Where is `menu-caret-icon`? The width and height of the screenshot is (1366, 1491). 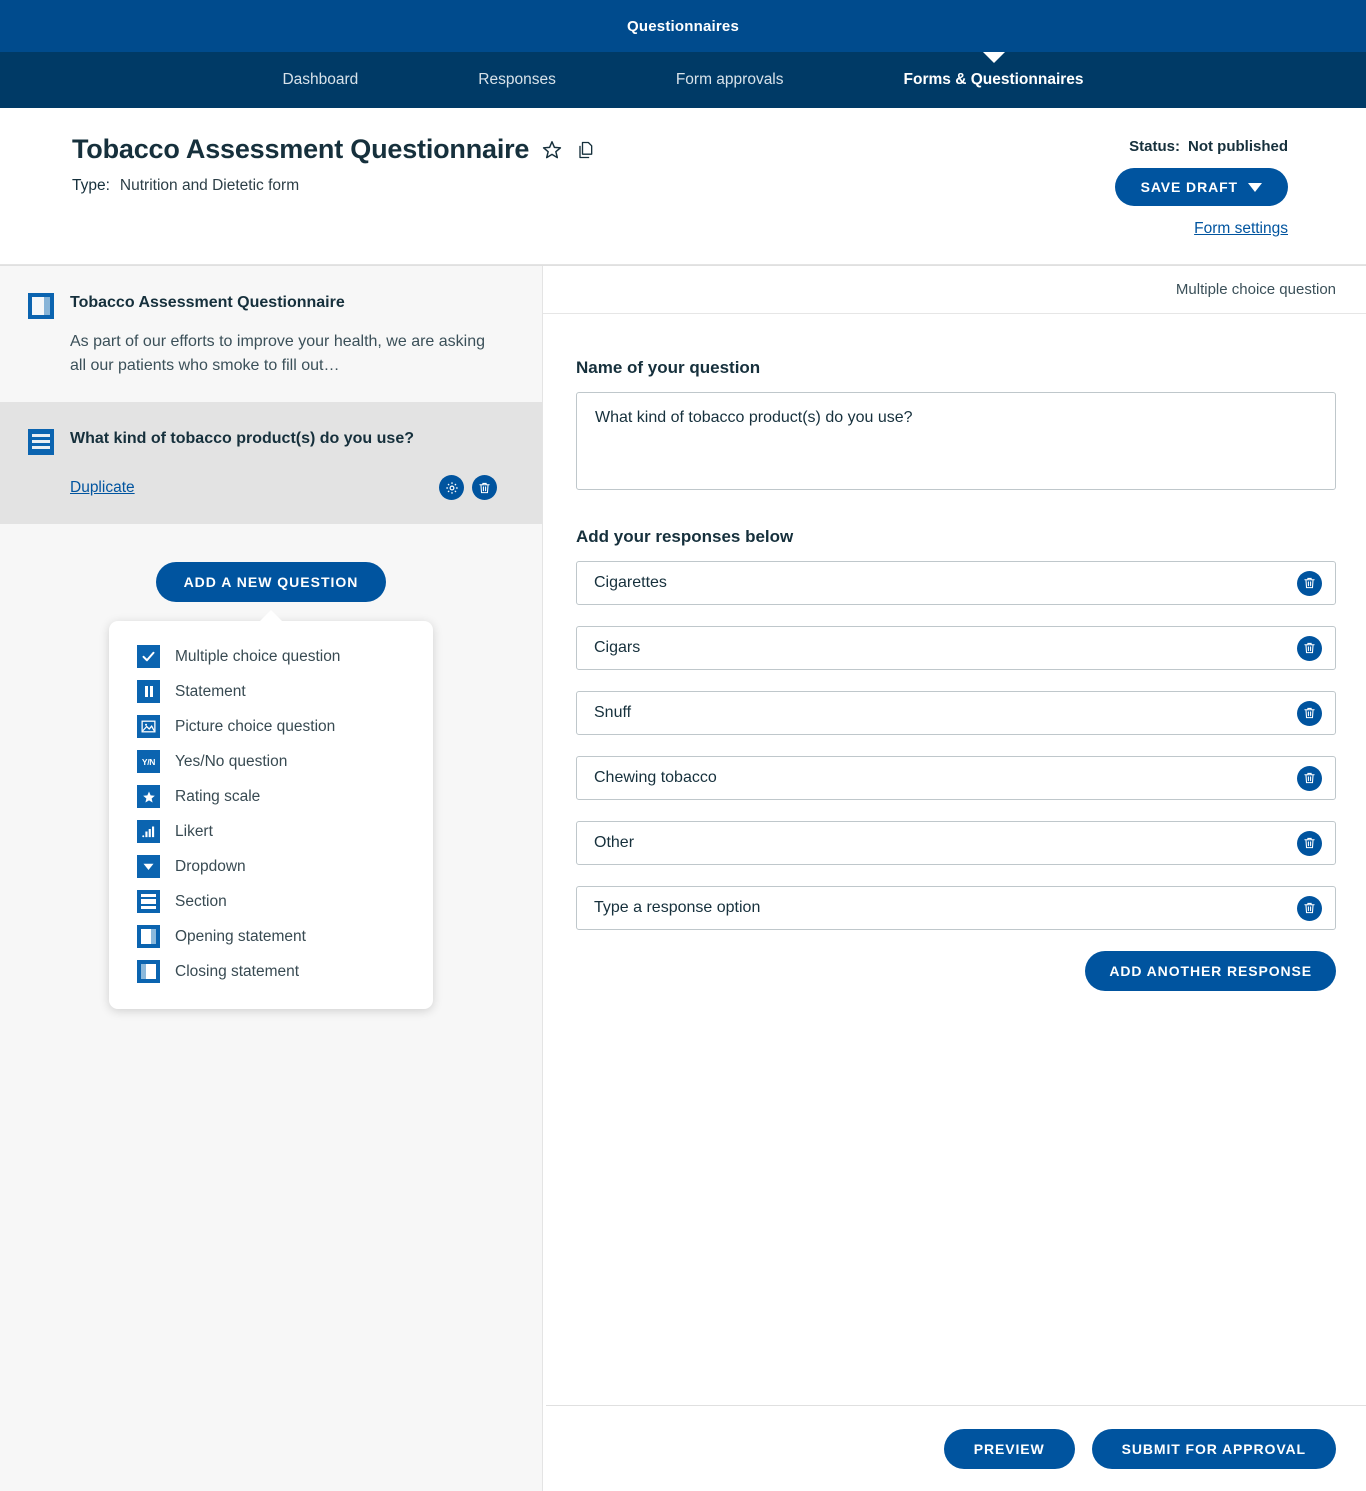 menu-caret-icon is located at coordinates (271, 616).